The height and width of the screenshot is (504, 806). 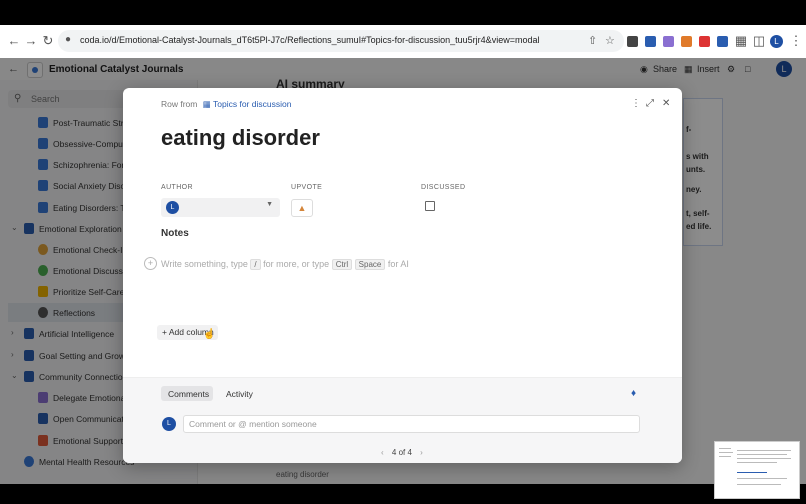 I want to click on row-from-prefix: Row from, so click(x=179, y=104).